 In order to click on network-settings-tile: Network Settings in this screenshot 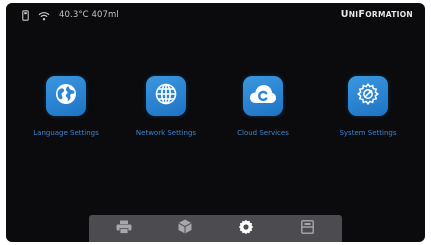, I will do `click(166, 106)`.